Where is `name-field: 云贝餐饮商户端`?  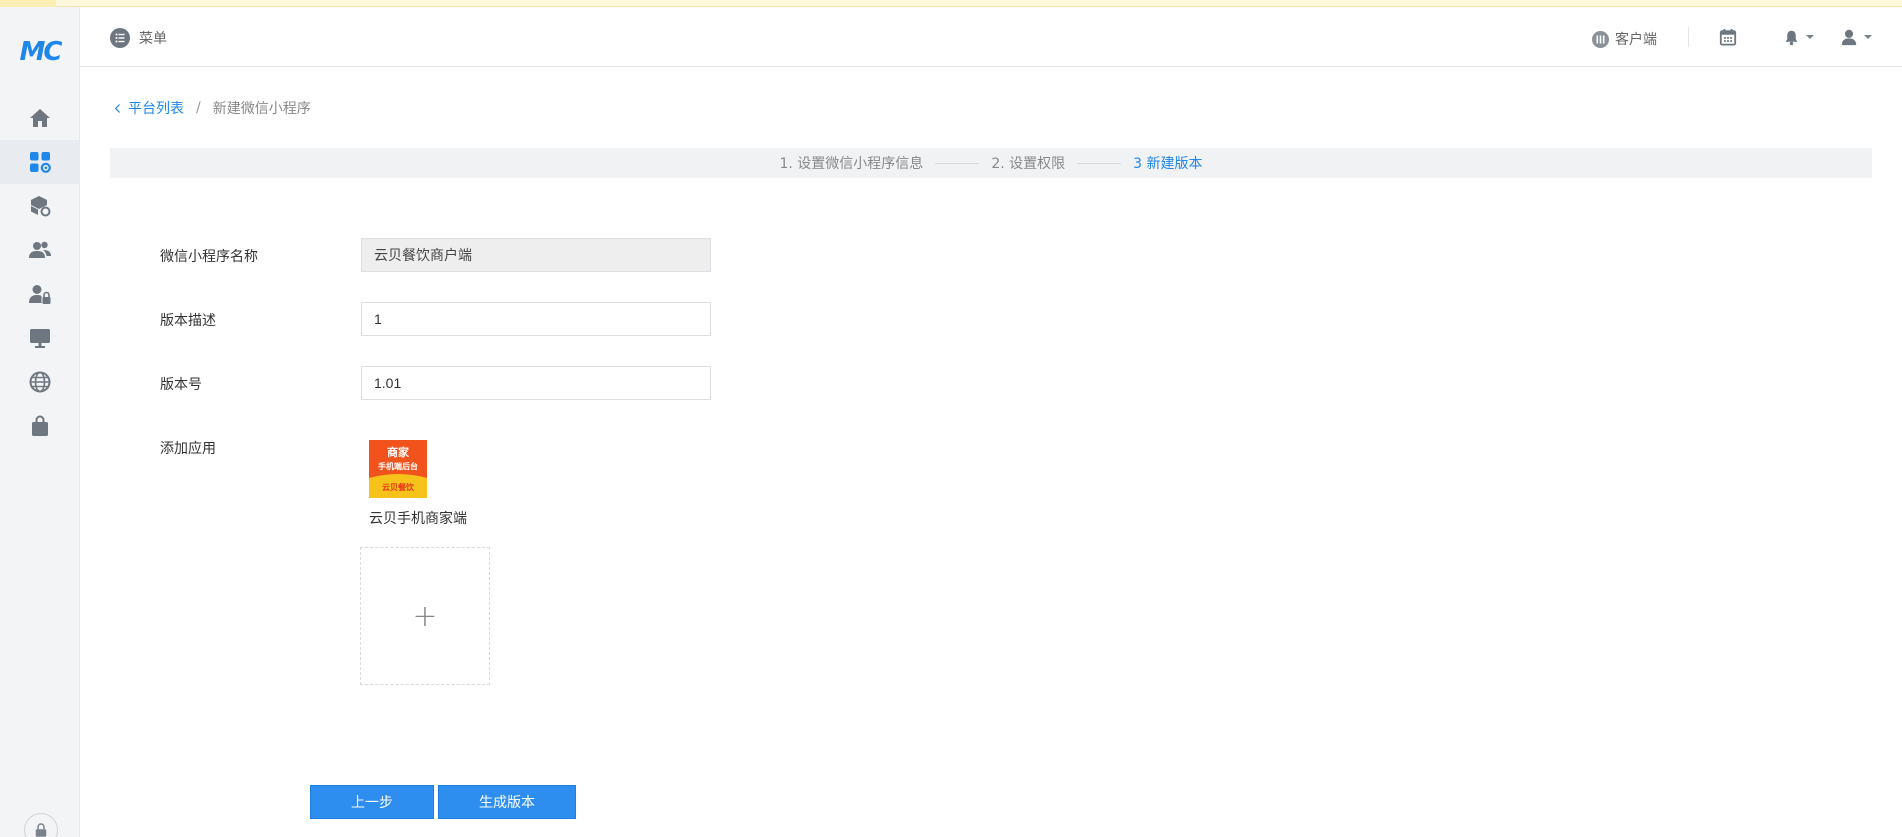 name-field: 云贝餐饮商户端 is located at coordinates (536, 255).